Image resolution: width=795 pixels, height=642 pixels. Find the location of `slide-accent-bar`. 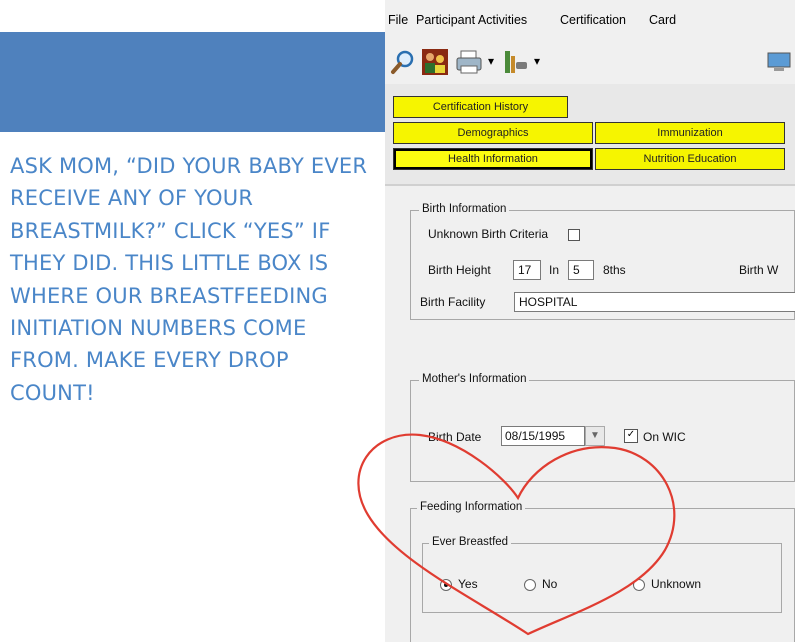

slide-accent-bar is located at coordinates (196, 82).